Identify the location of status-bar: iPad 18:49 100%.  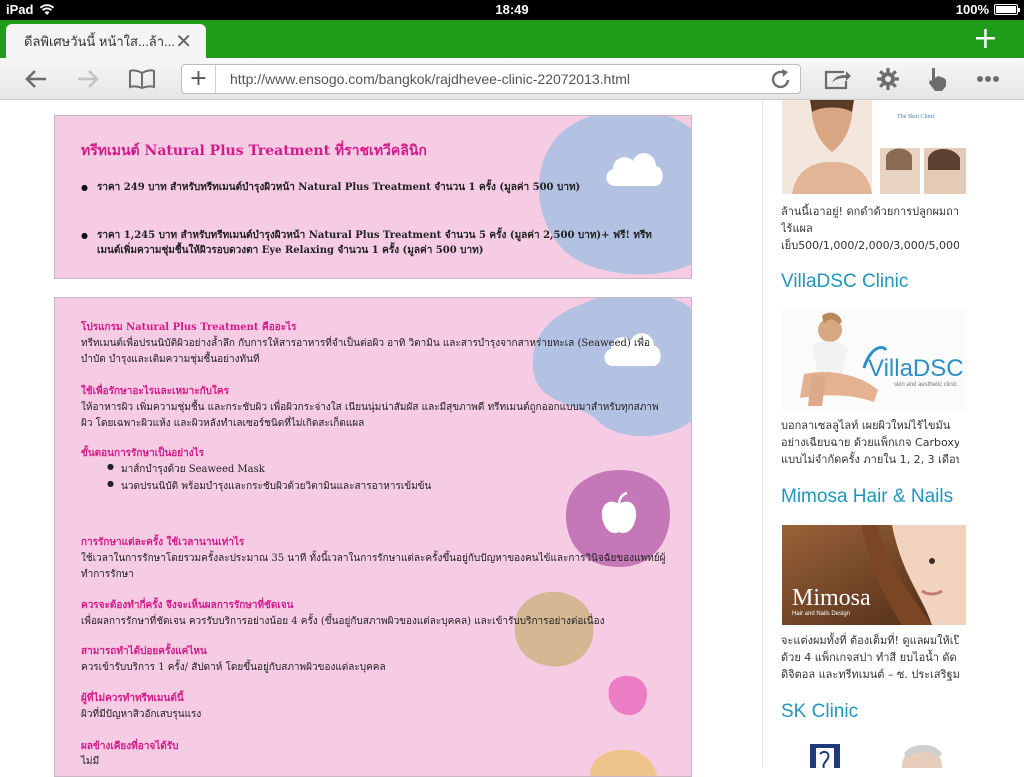
(512, 10).